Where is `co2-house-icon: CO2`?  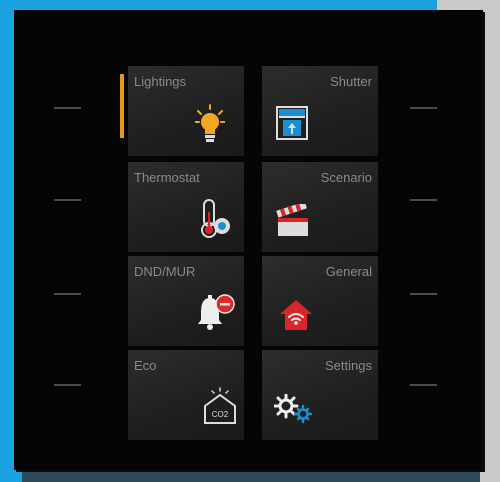
co2-house-icon: CO2 is located at coordinates (220, 405).